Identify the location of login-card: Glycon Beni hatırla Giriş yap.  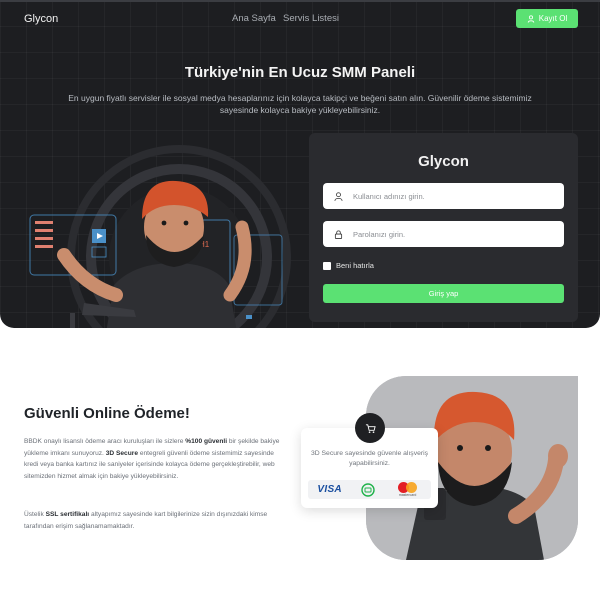
(443, 227).